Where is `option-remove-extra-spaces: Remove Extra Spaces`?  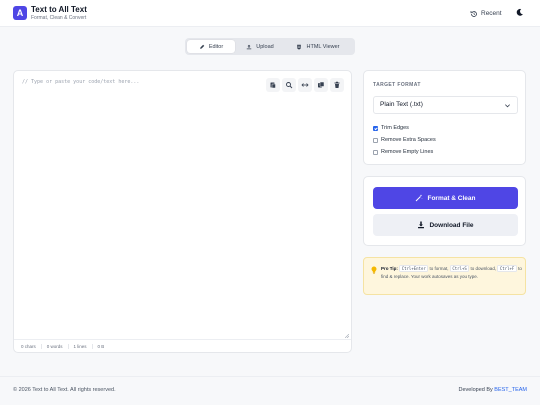 option-remove-extra-spaces: Remove Extra Spaces is located at coordinates (404, 140).